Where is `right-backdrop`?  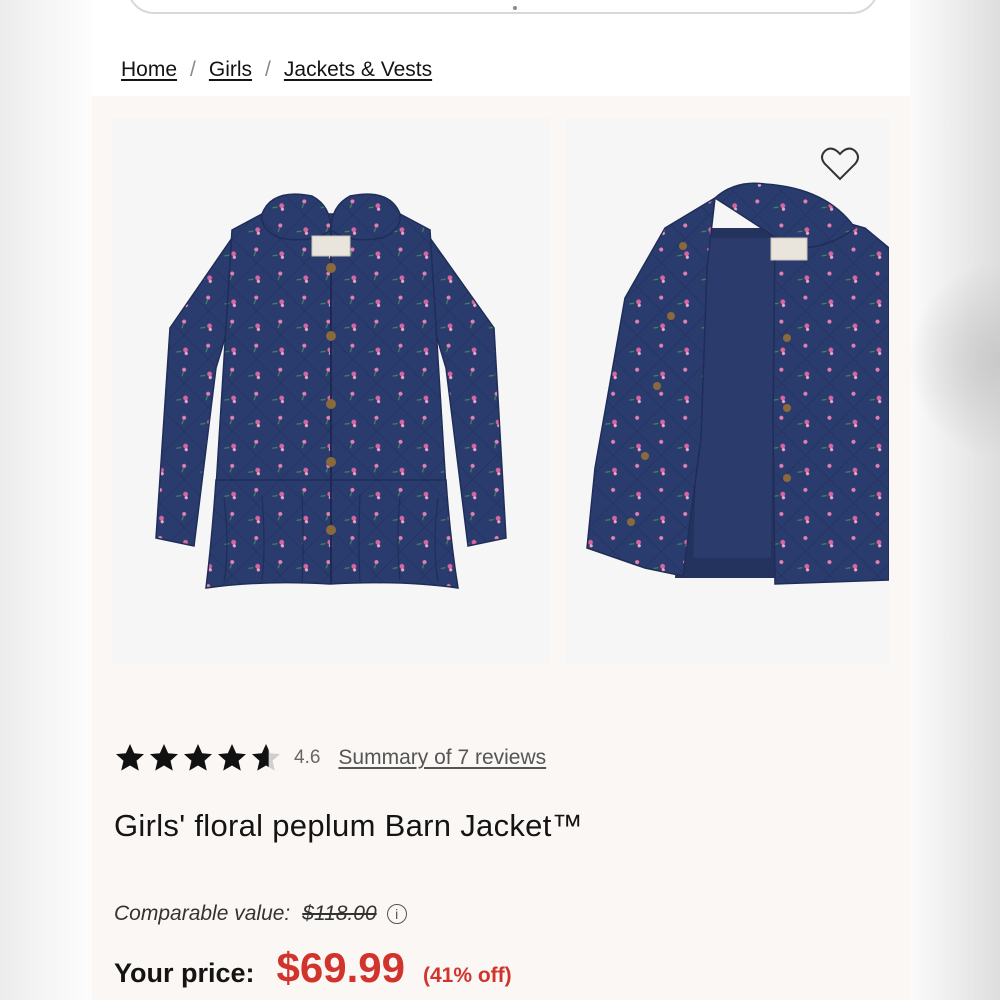
right-backdrop is located at coordinates (954, 500).